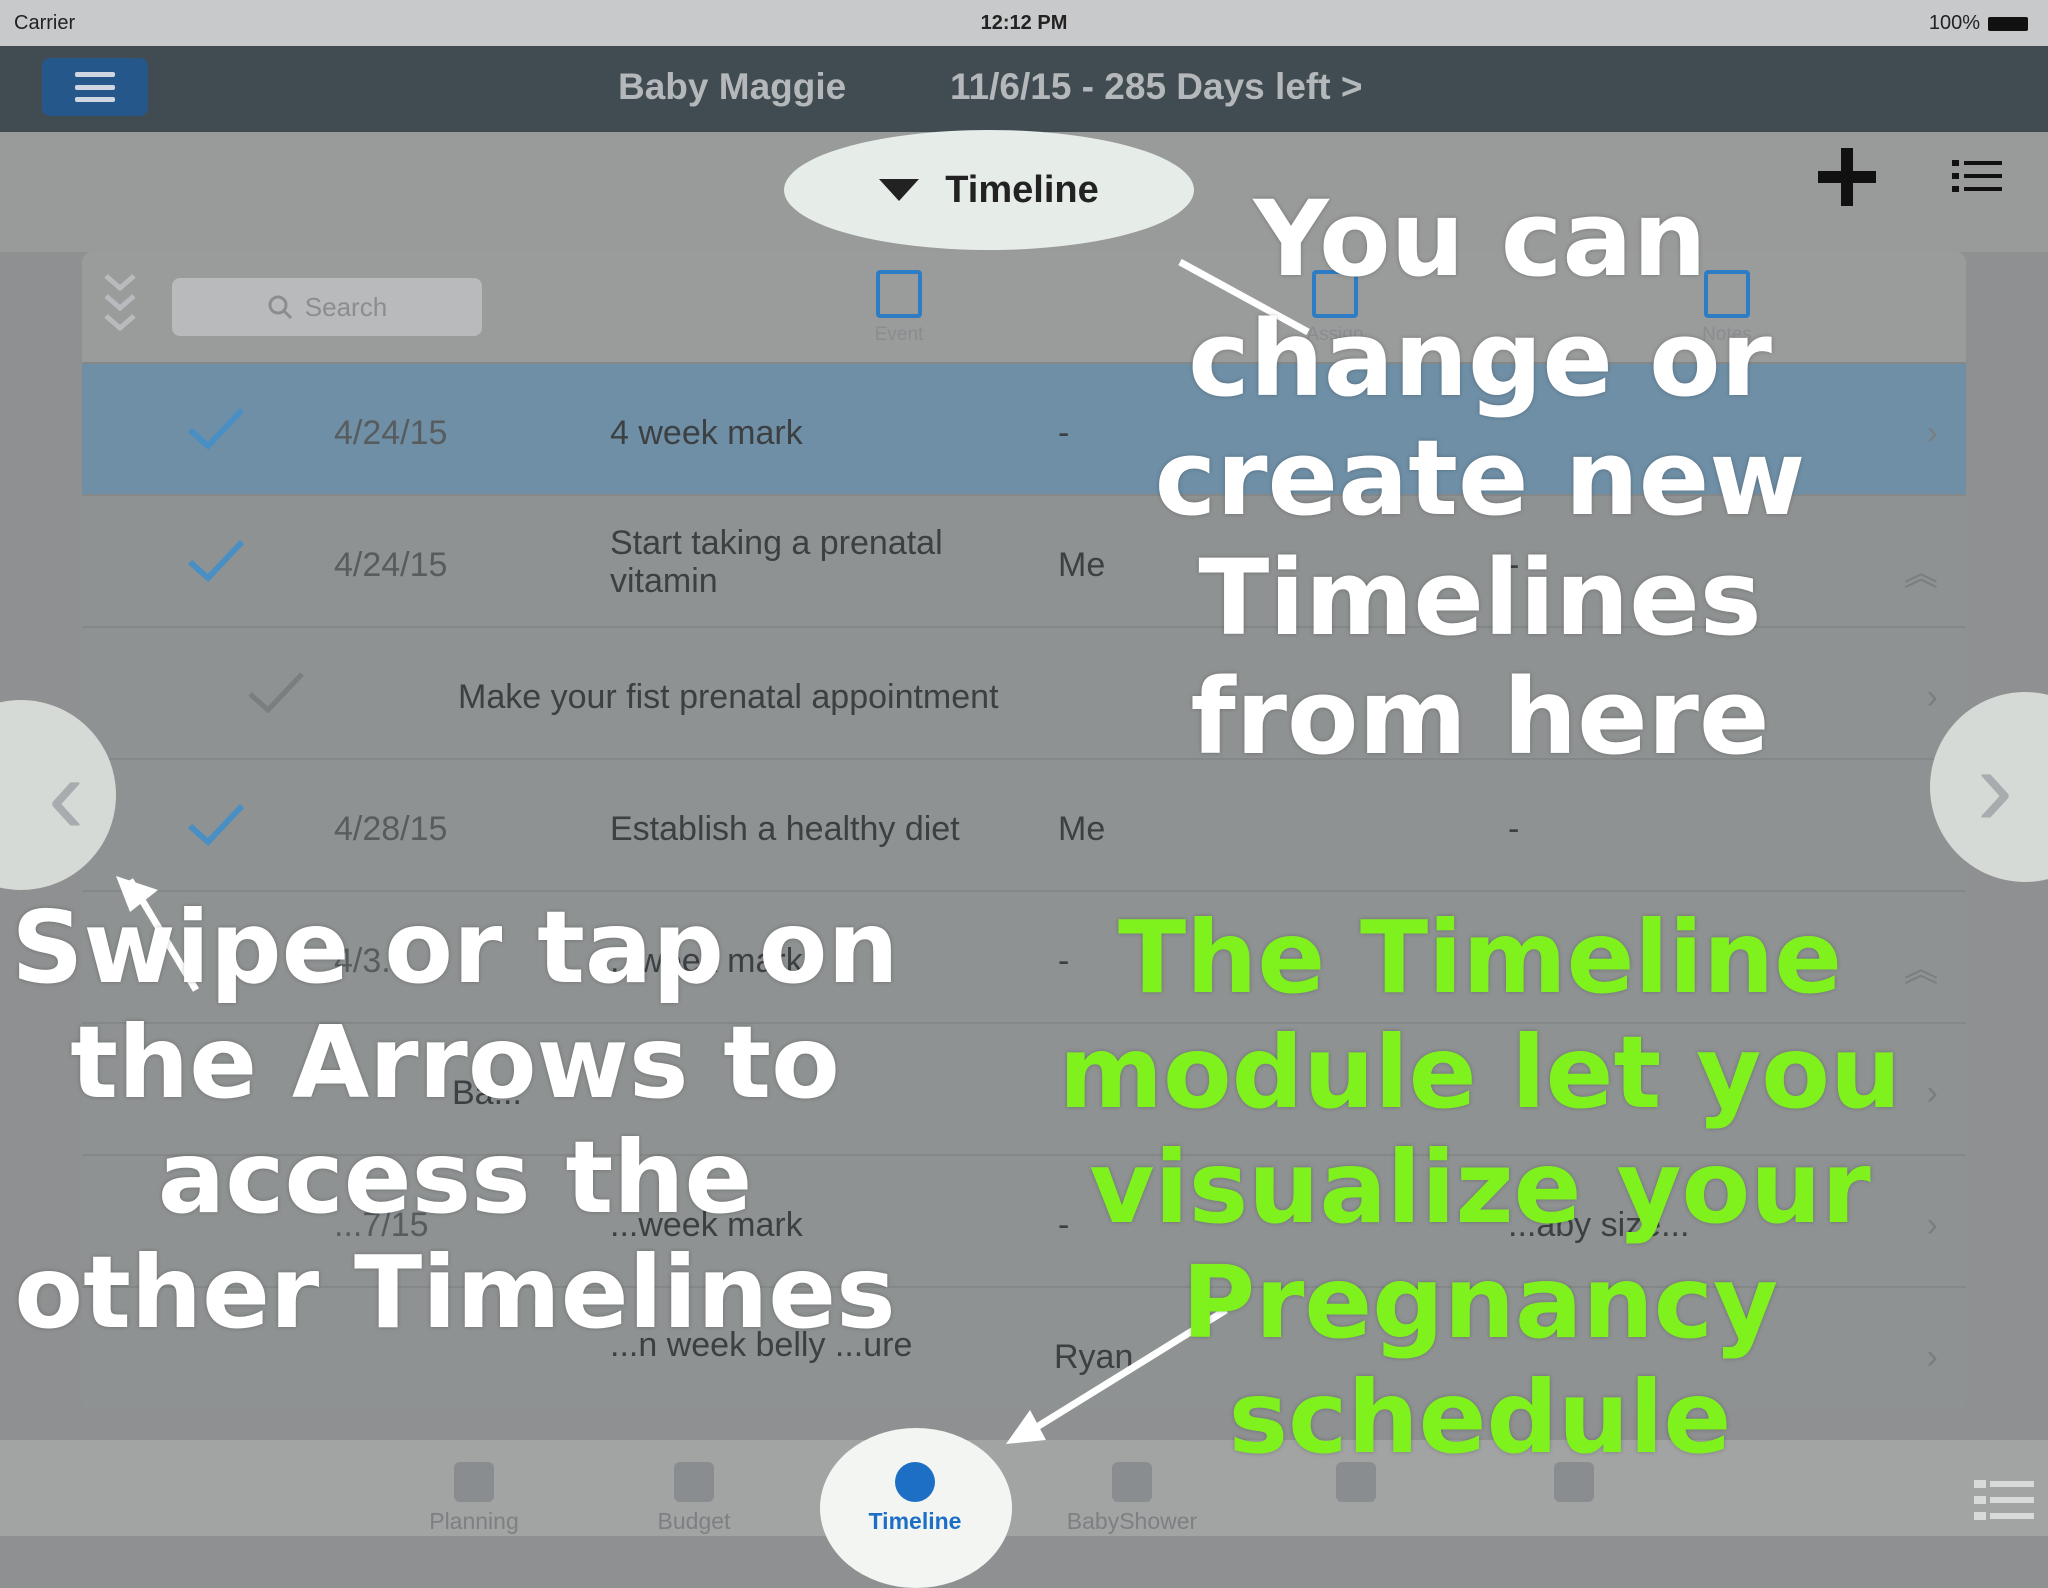 Image resolution: width=2048 pixels, height=1588 pixels. I want to click on tab-budget: Budget, so click(694, 1498).